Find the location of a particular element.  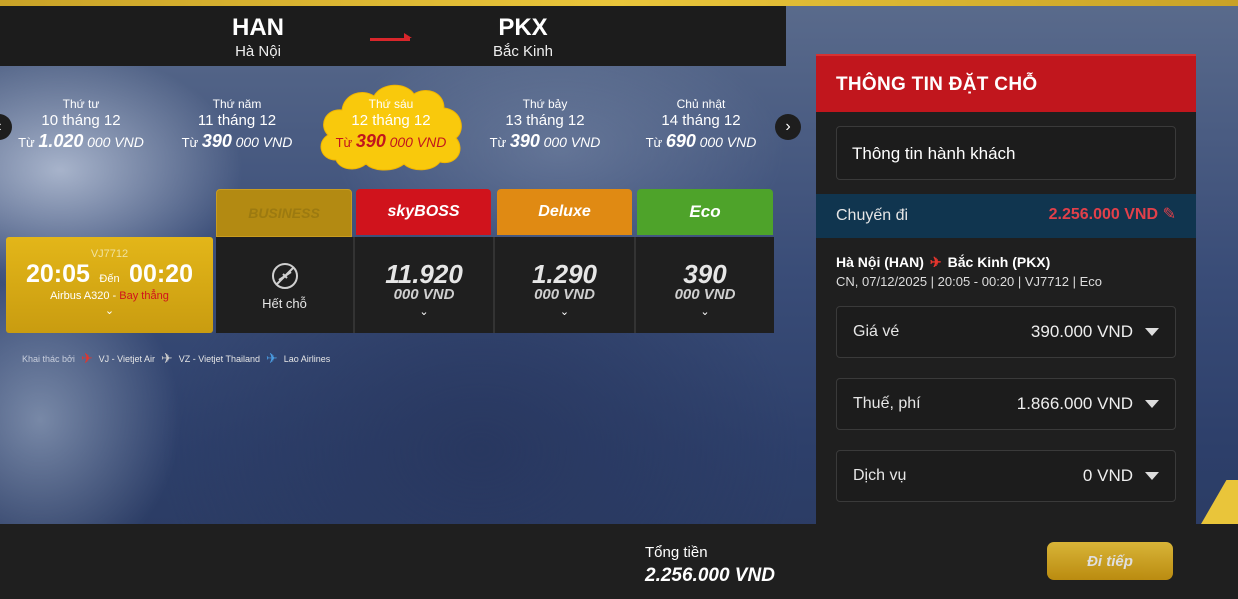

date-option: Thứ năm 11 tháng 12 Từ 390 000 VND is located at coordinates (237, 124).